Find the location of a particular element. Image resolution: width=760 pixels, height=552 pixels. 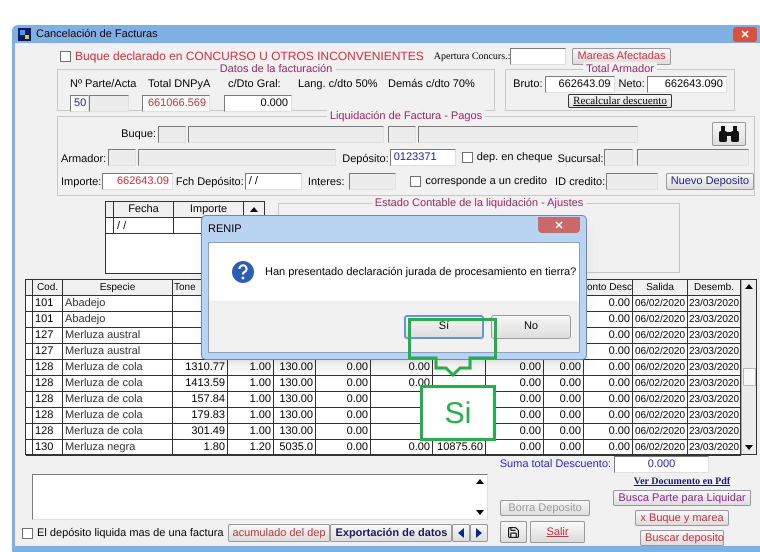

table-cell-text: 1413.59 is located at coordinates (205, 384).